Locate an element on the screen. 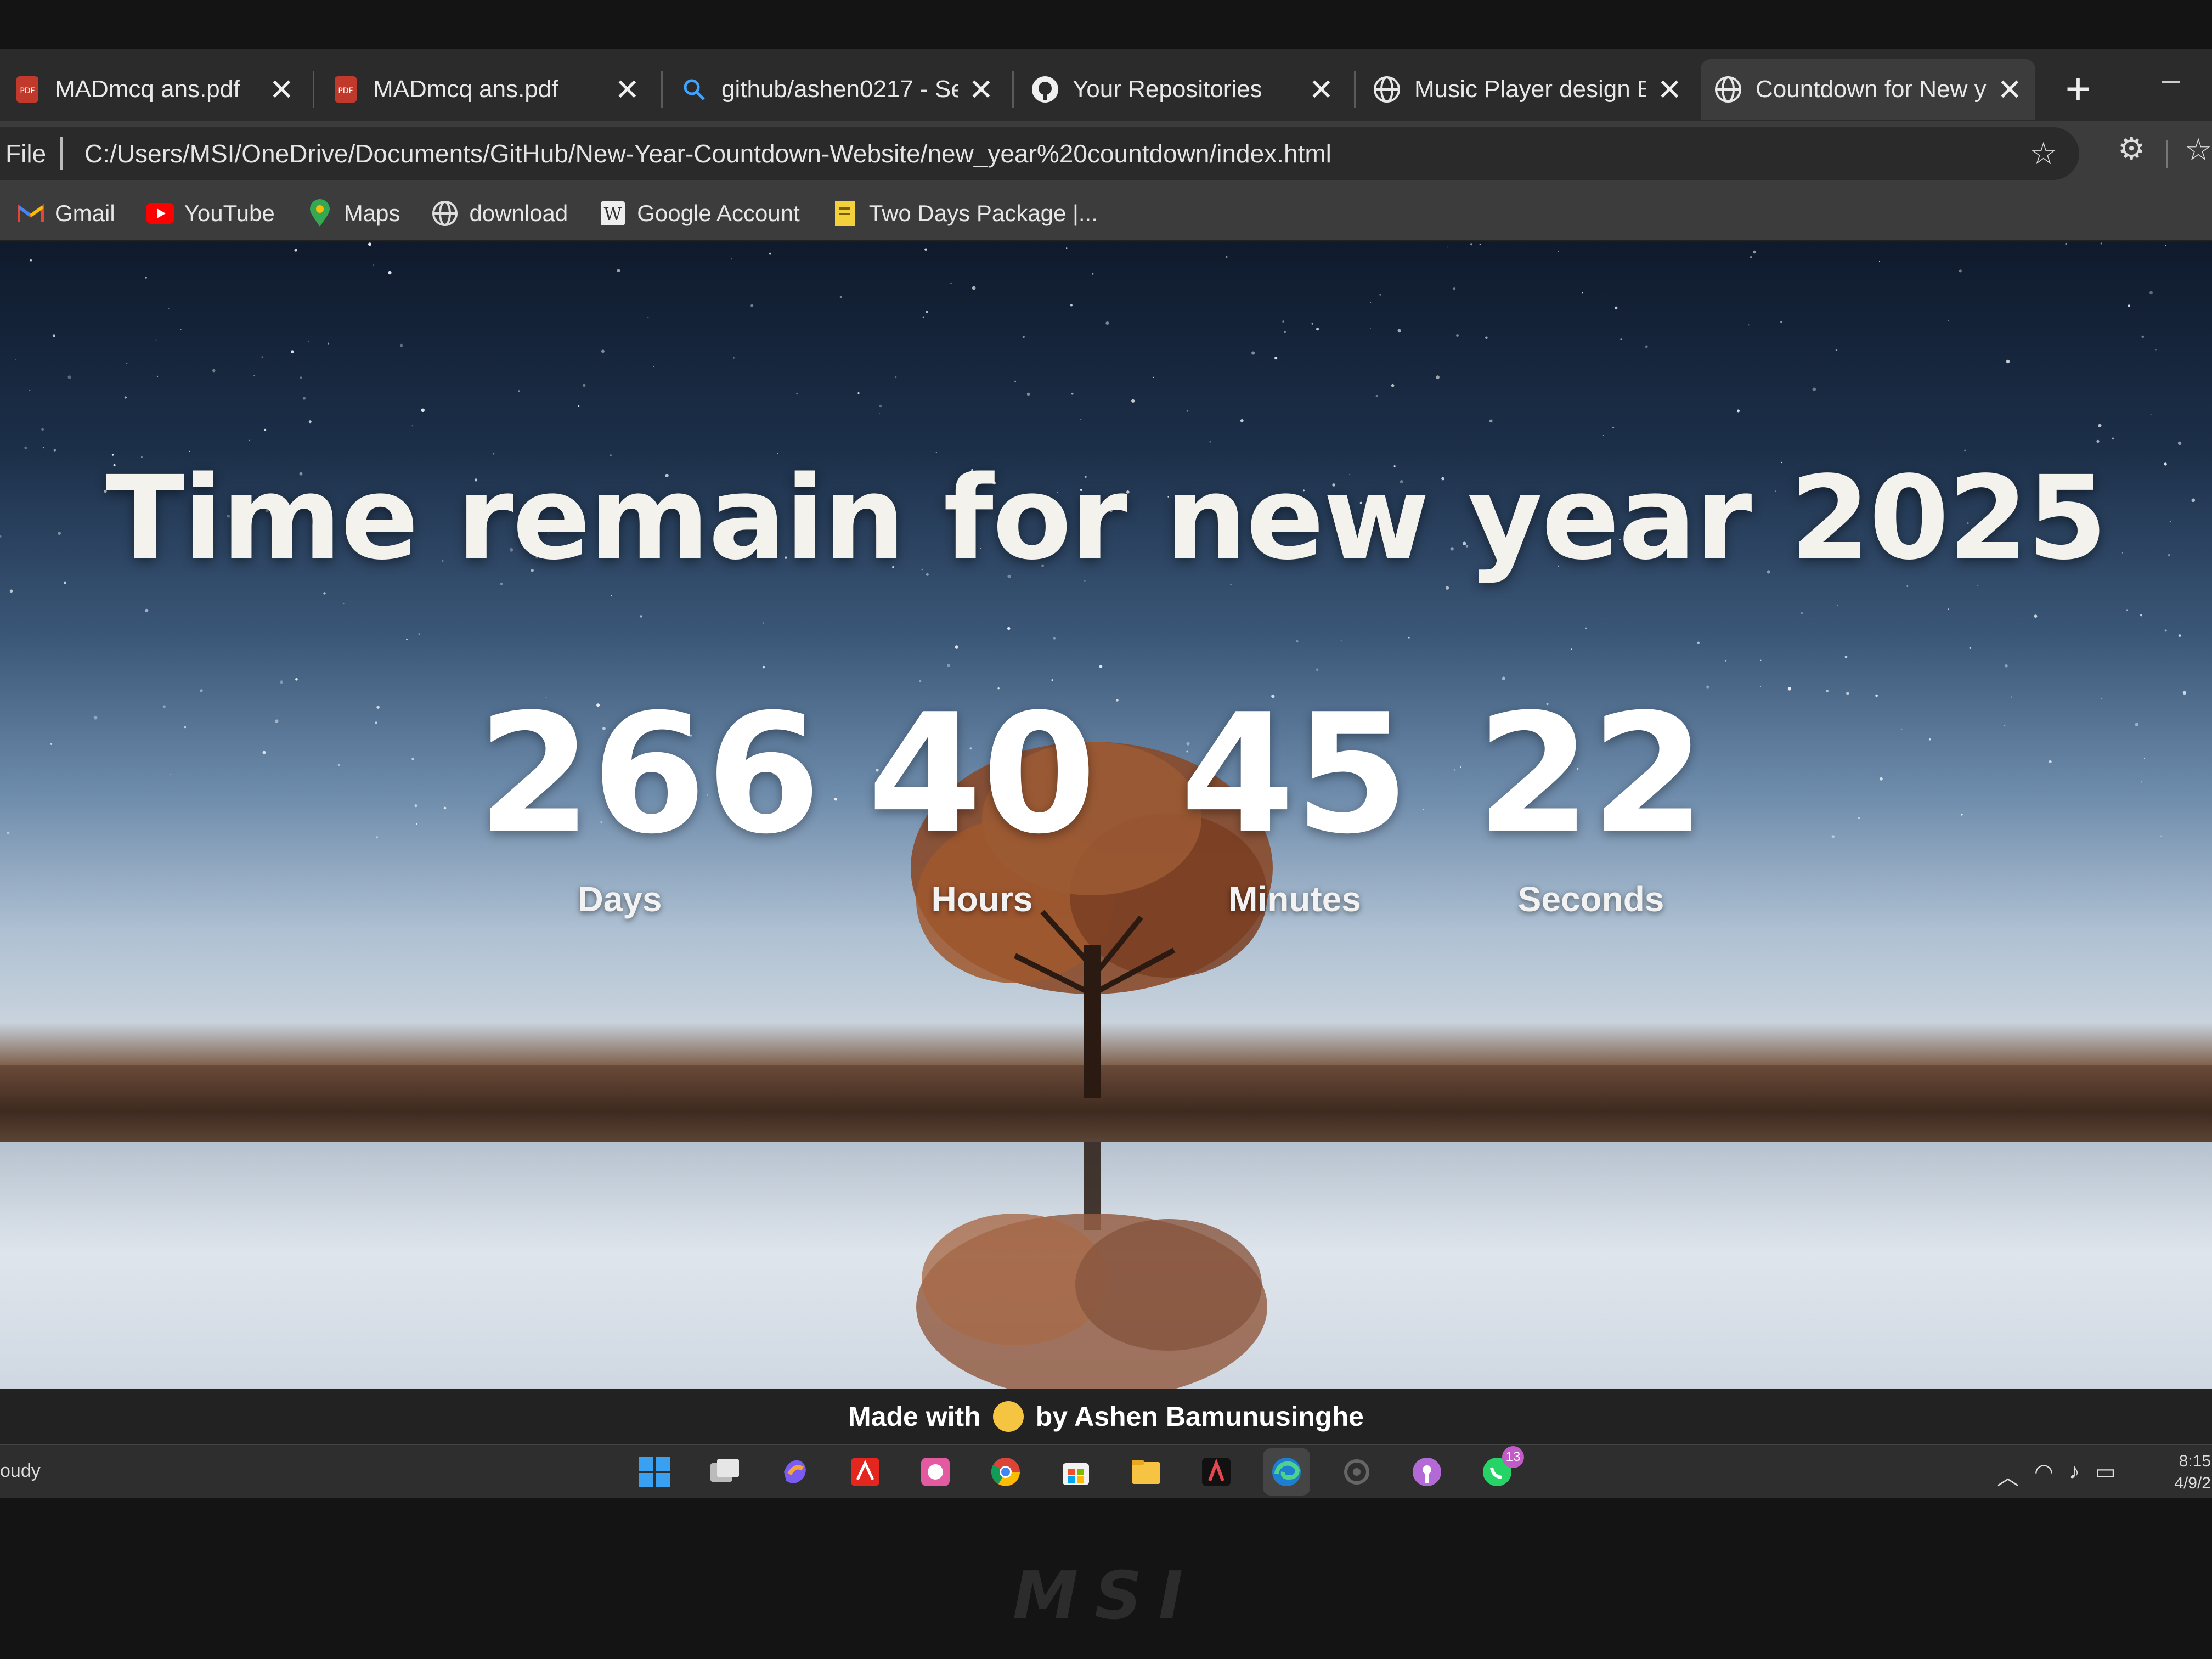  divider is located at coordinates (62, 153).